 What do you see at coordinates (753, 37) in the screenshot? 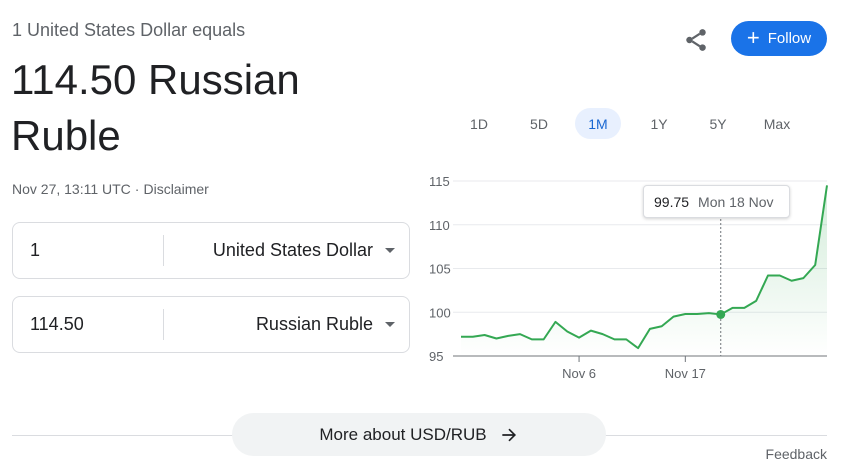
I see `plus-icon: +` at bounding box center [753, 37].